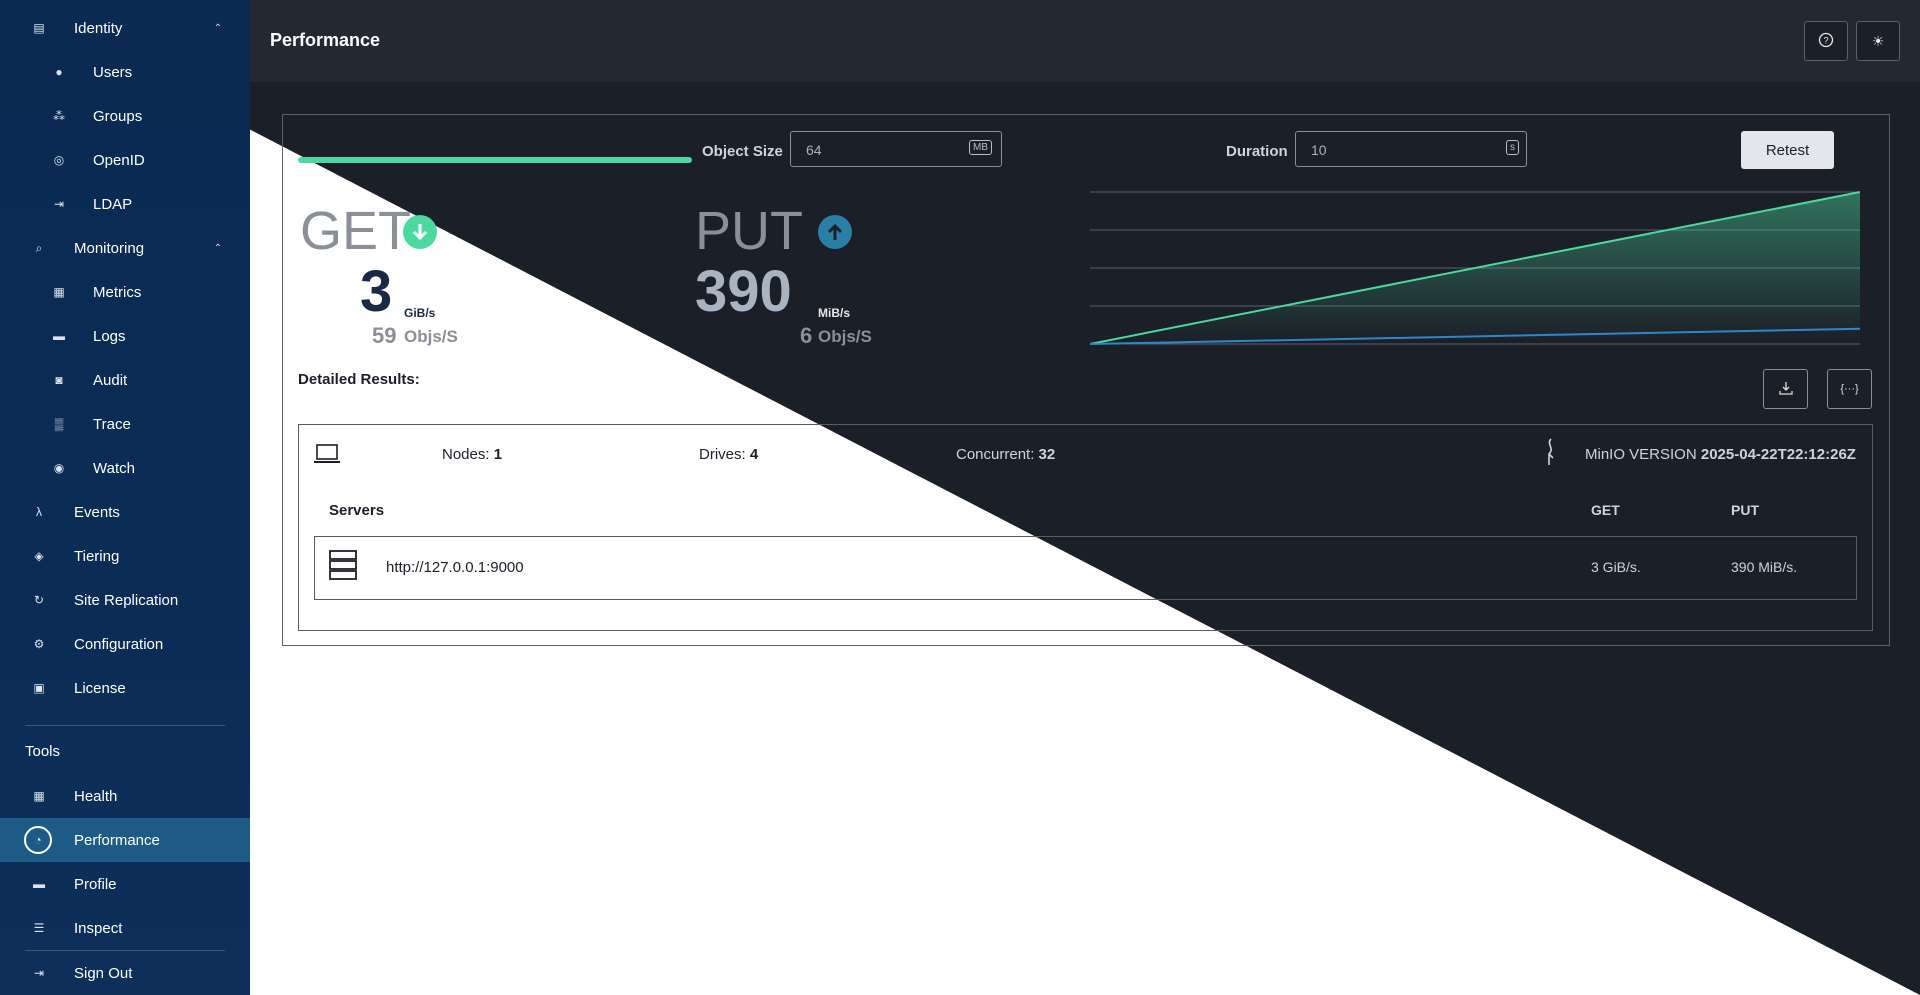 Image resolution: width=1920 pixels, height=995 pixels. Describe the element at coordinates (995, 454) in the screenshot. I see `concurrent-label: Concurrent:` at that location.